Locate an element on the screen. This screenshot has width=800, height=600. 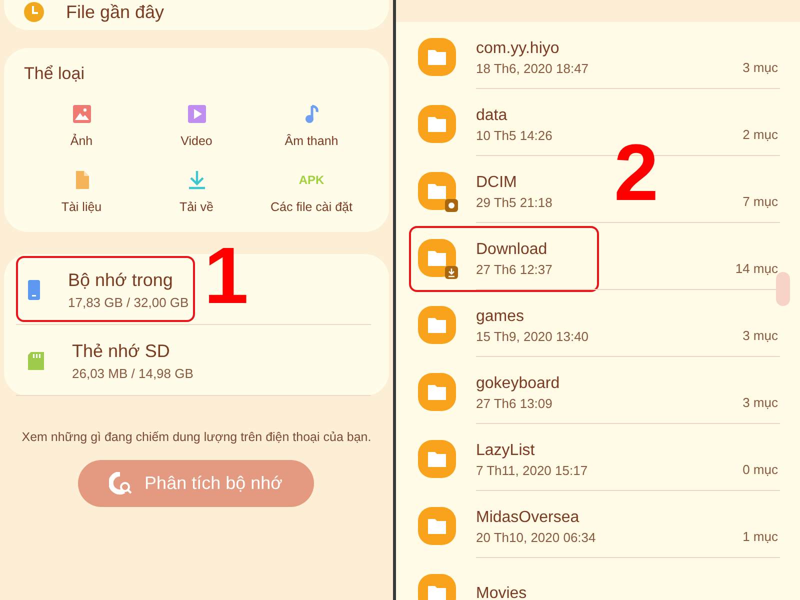
category-item: Tài liệu is located at coordinates (81, 192).